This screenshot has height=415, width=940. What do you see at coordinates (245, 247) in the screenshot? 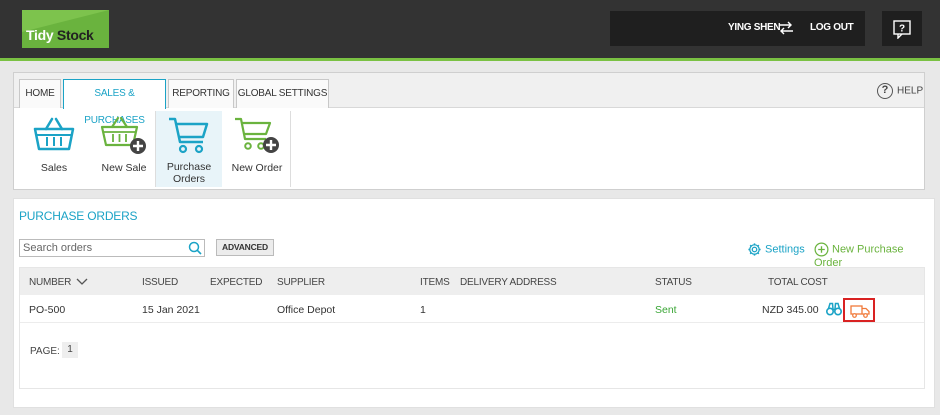
I see `advanced-search-button: ADVANCED` at bounding box center [245, 247].